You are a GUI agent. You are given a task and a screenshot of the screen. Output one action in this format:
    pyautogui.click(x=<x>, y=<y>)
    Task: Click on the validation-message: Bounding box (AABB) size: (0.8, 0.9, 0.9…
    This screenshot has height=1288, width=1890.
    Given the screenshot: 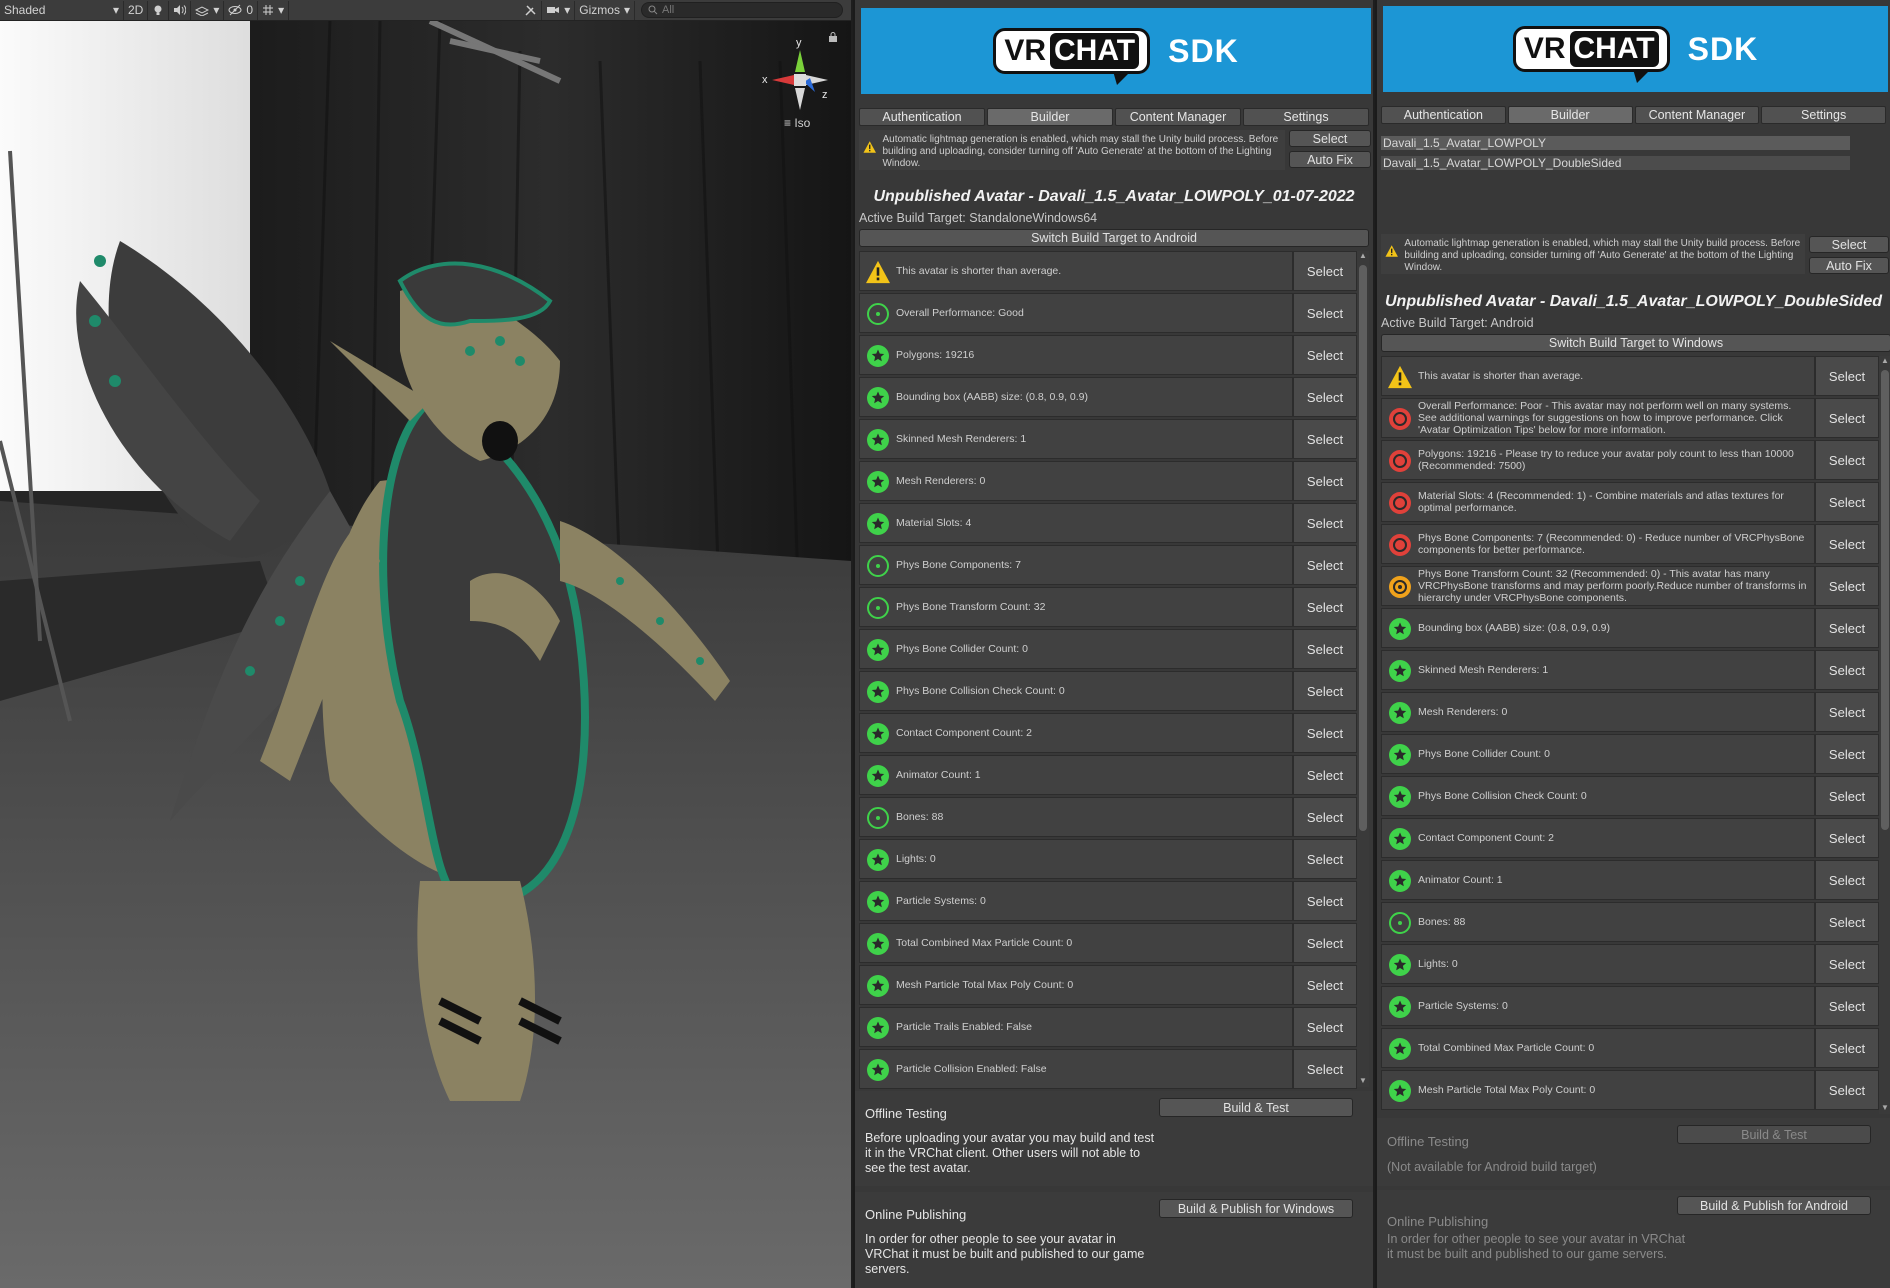 What is the action you would take?
    pyautogui.click(x=992, y=397)
    